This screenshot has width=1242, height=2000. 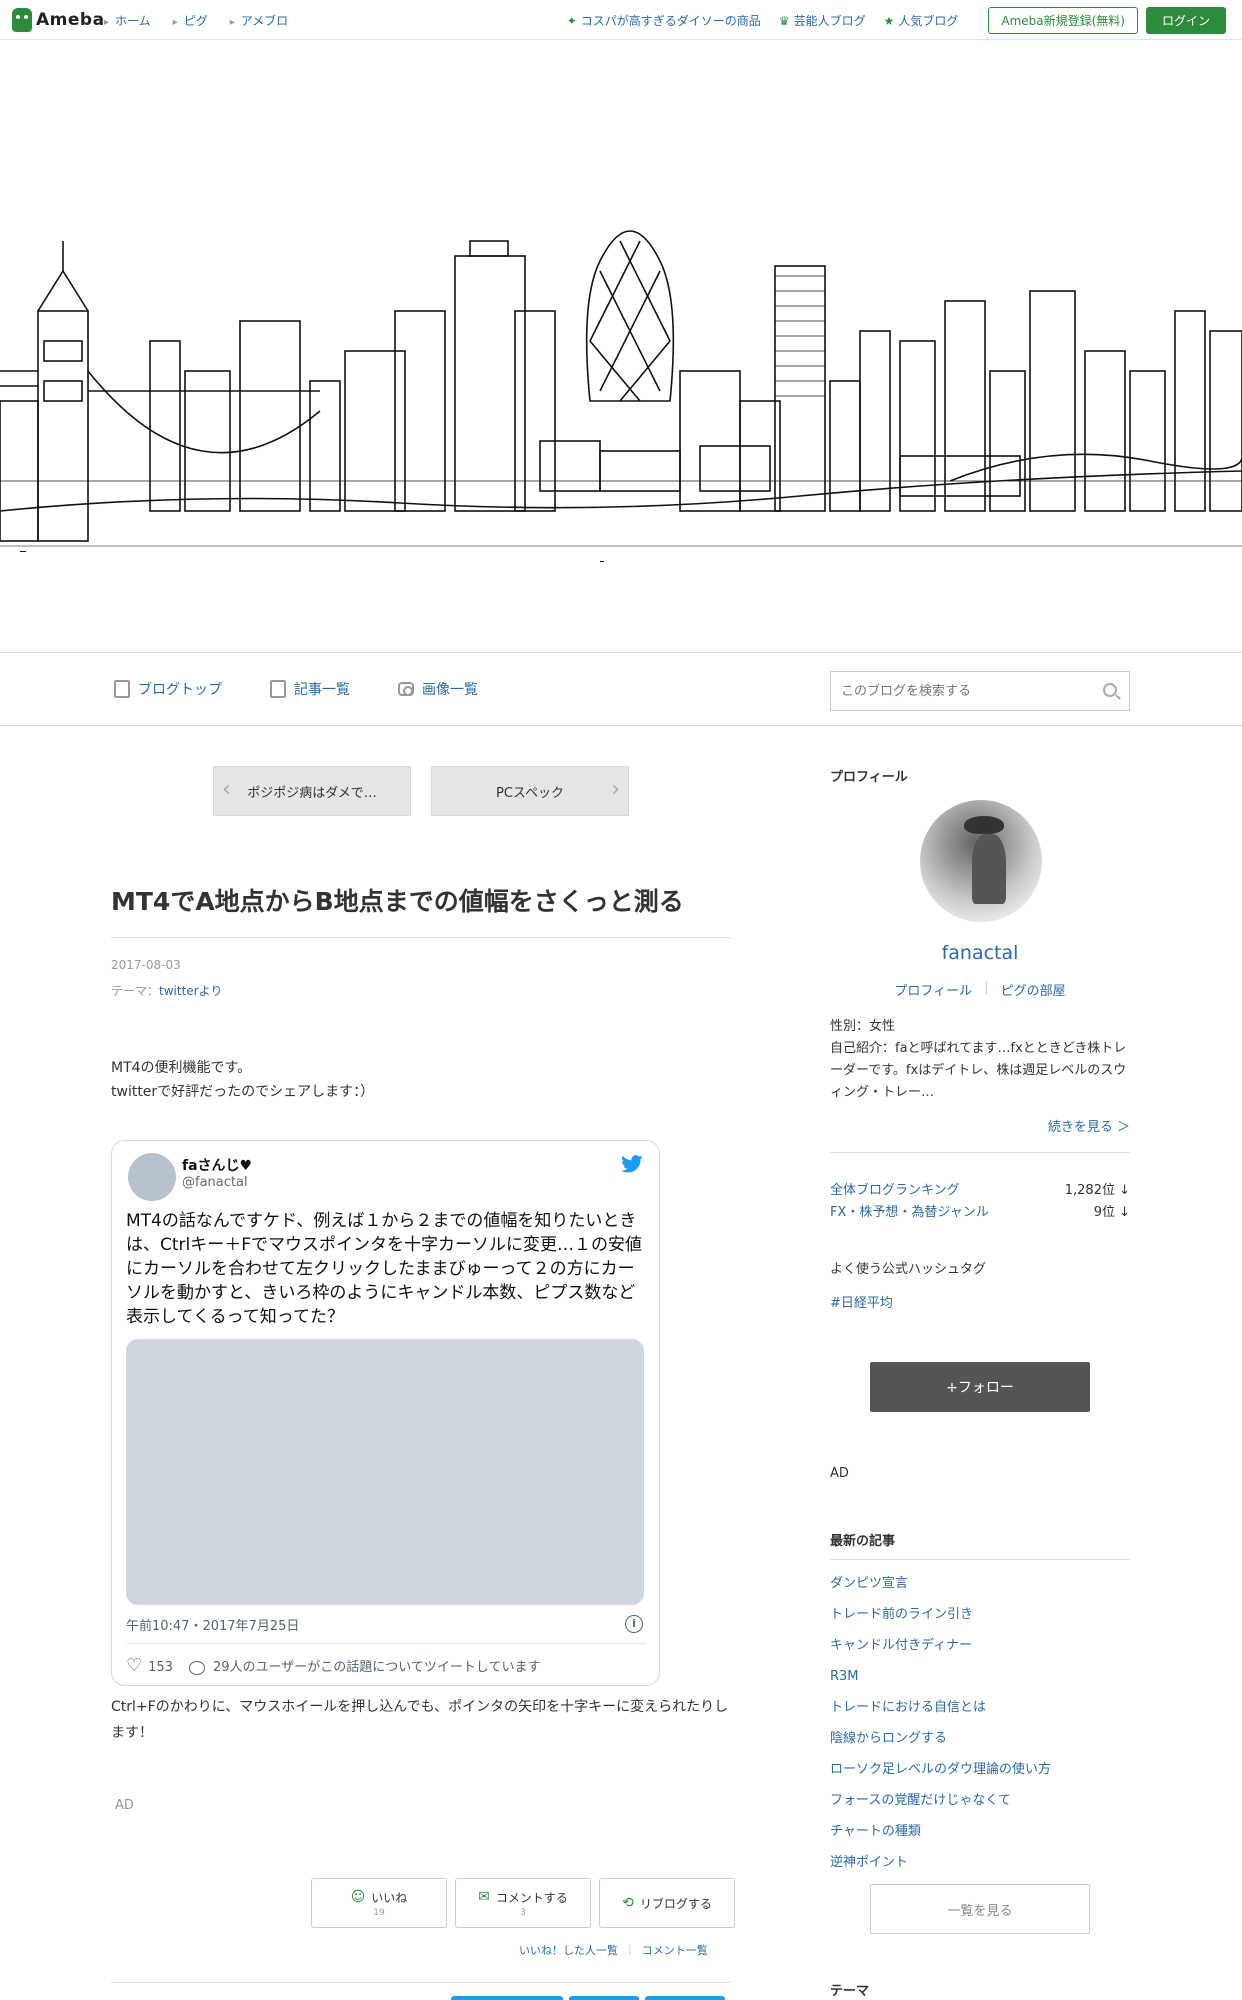 What do you see at coordinates (621, 689) in the screenshot?
I see `blog-navigation: ブログトップ 記事一覧 画像一覧` at bounding box center [621, 689].